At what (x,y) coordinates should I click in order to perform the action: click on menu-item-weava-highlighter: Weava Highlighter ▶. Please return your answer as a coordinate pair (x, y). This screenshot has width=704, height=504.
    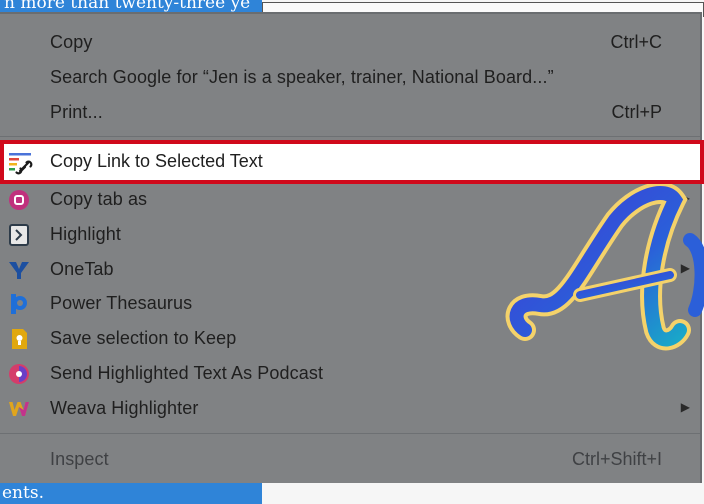
    Looking at the image, I should click on (350, 408).